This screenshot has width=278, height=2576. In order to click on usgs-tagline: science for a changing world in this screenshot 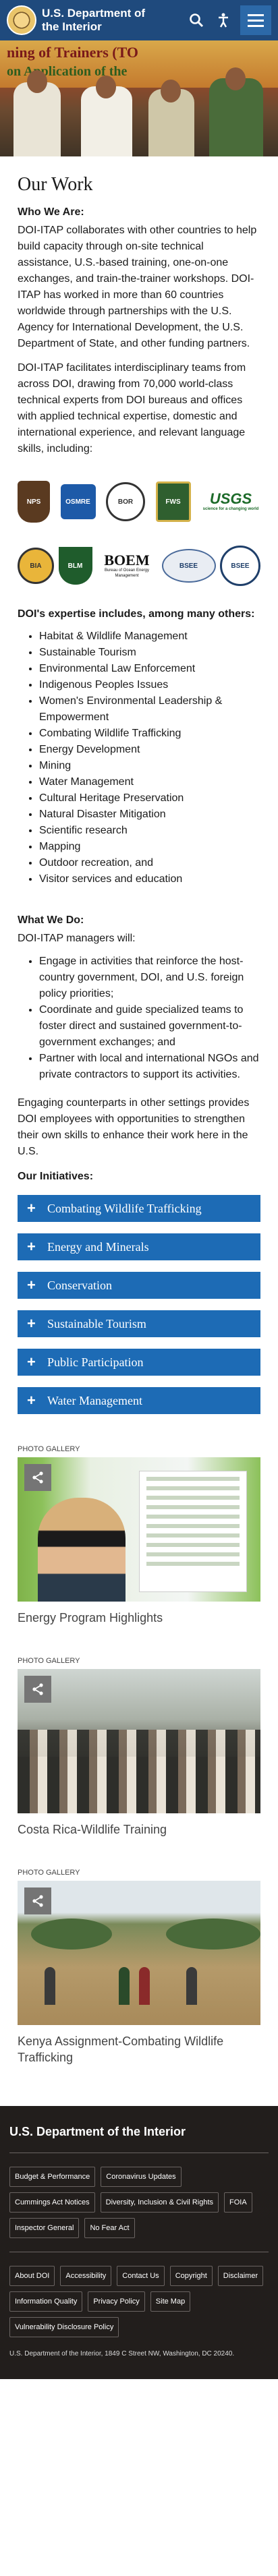, I will do `click(230, 509)`.